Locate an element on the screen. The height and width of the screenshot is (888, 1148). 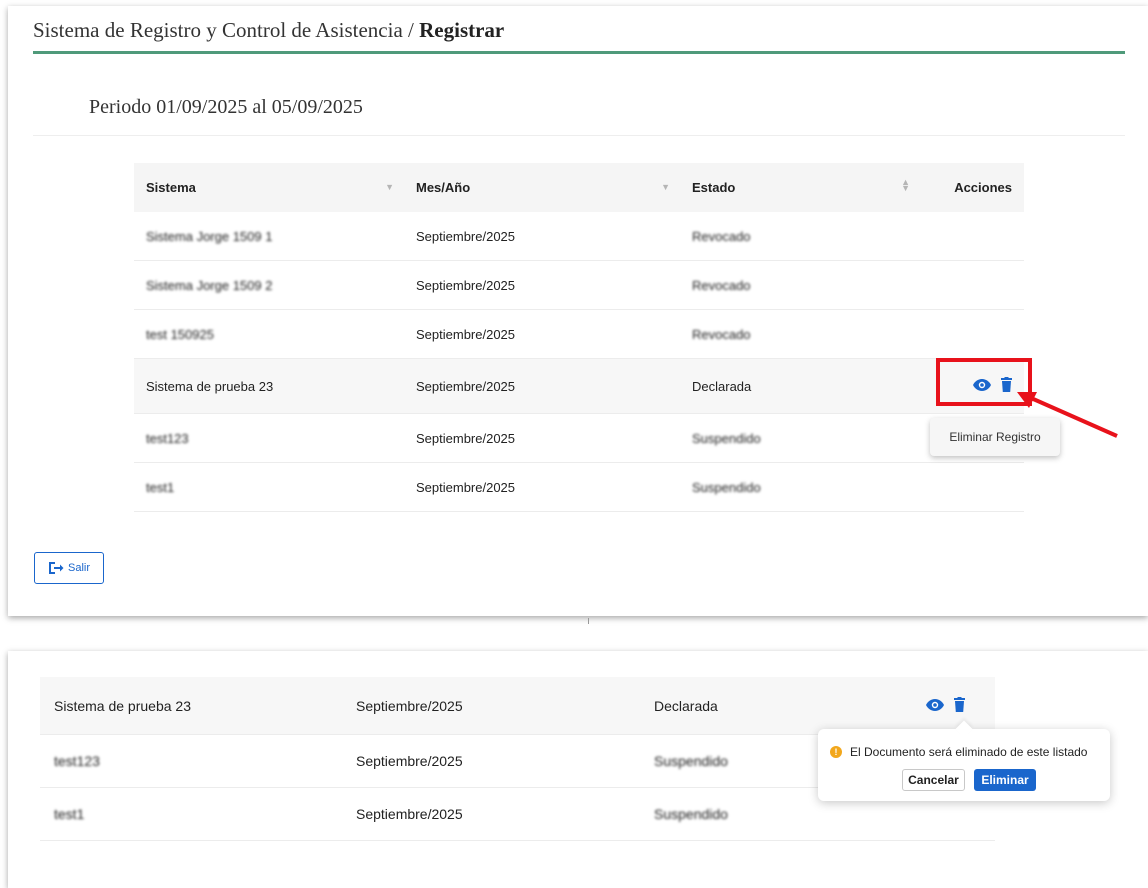
exit-icon is located at coordinates (56, 568).